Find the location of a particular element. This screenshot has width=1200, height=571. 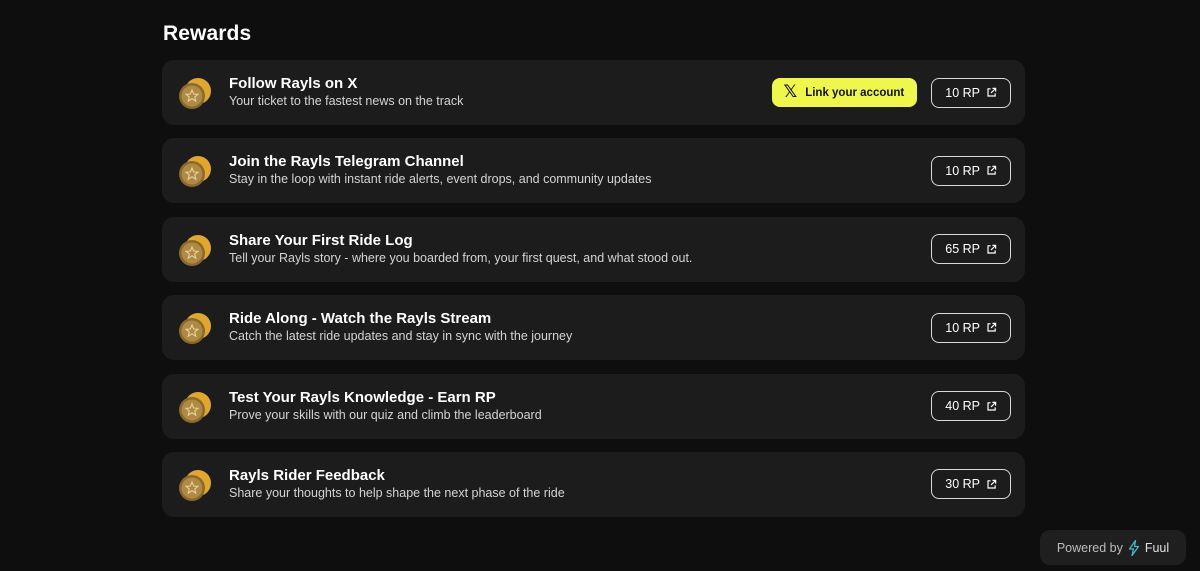

reward-points-button: 40 RP is located at coordinates (971, 406).